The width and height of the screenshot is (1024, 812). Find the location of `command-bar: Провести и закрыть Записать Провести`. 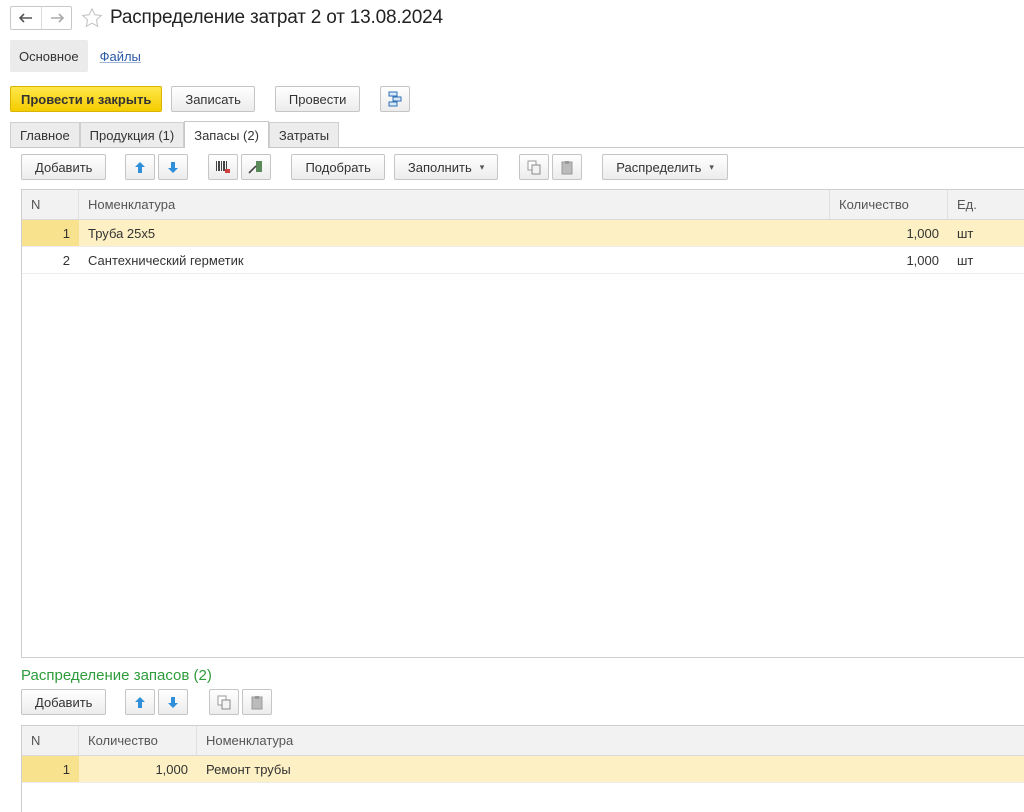

command-bar: Провести и закрыть Записать Провести is located at coordinates (210, 99).